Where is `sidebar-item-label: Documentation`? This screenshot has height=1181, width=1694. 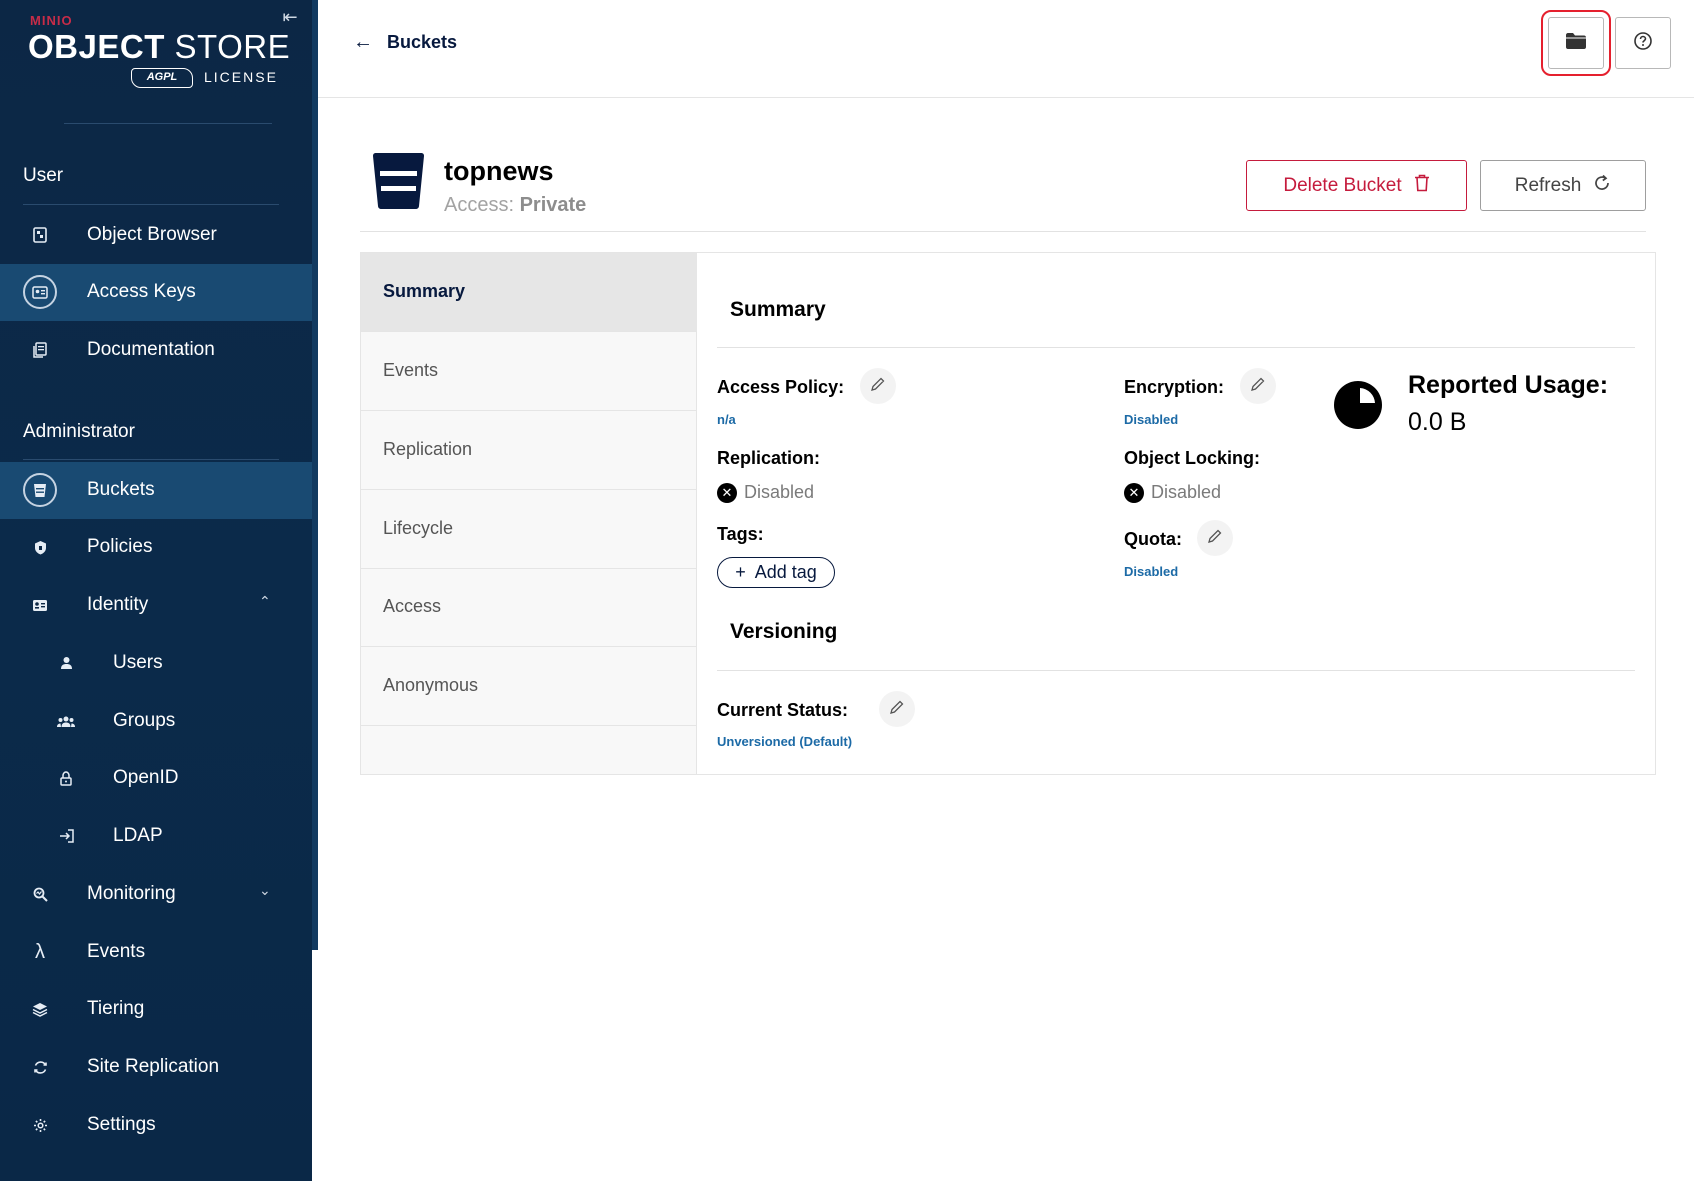 sidebar-item-label: Documentation is located at coordinates (151, 349).